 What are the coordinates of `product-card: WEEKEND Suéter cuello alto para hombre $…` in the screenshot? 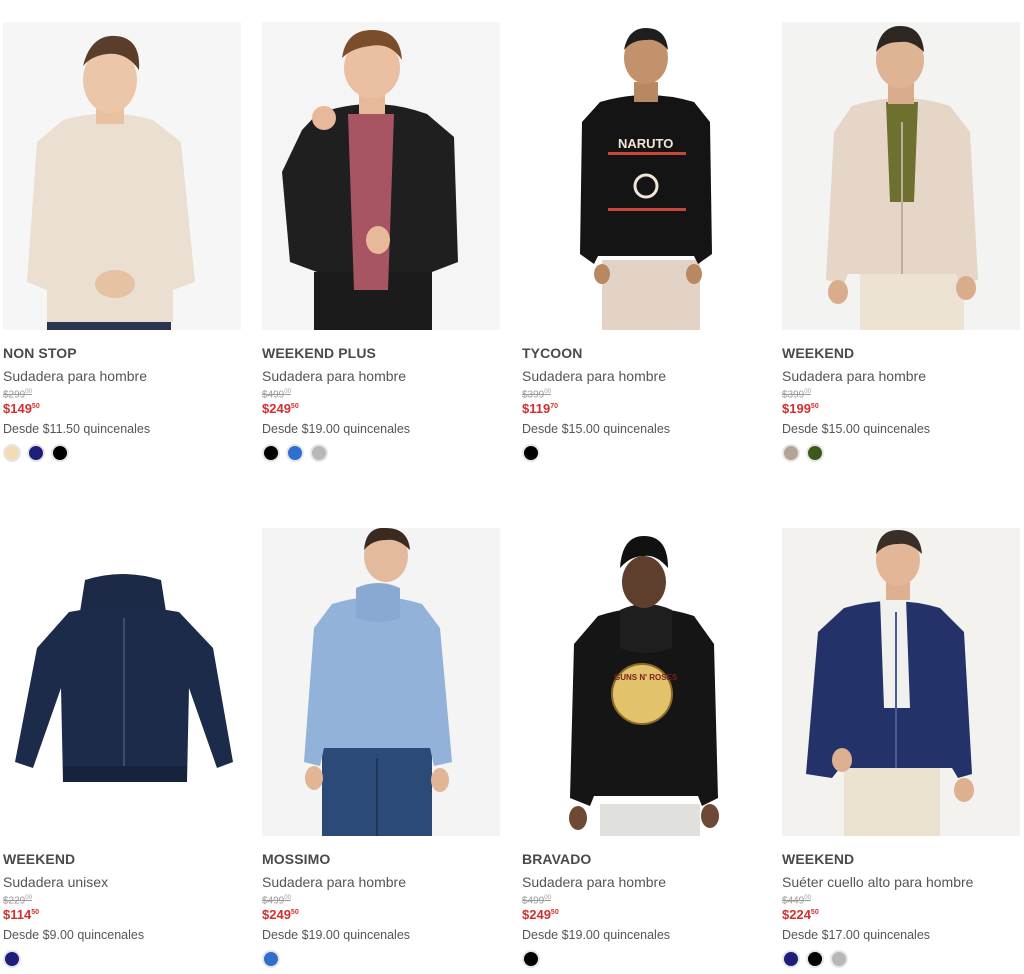 It's located at (902, 748).